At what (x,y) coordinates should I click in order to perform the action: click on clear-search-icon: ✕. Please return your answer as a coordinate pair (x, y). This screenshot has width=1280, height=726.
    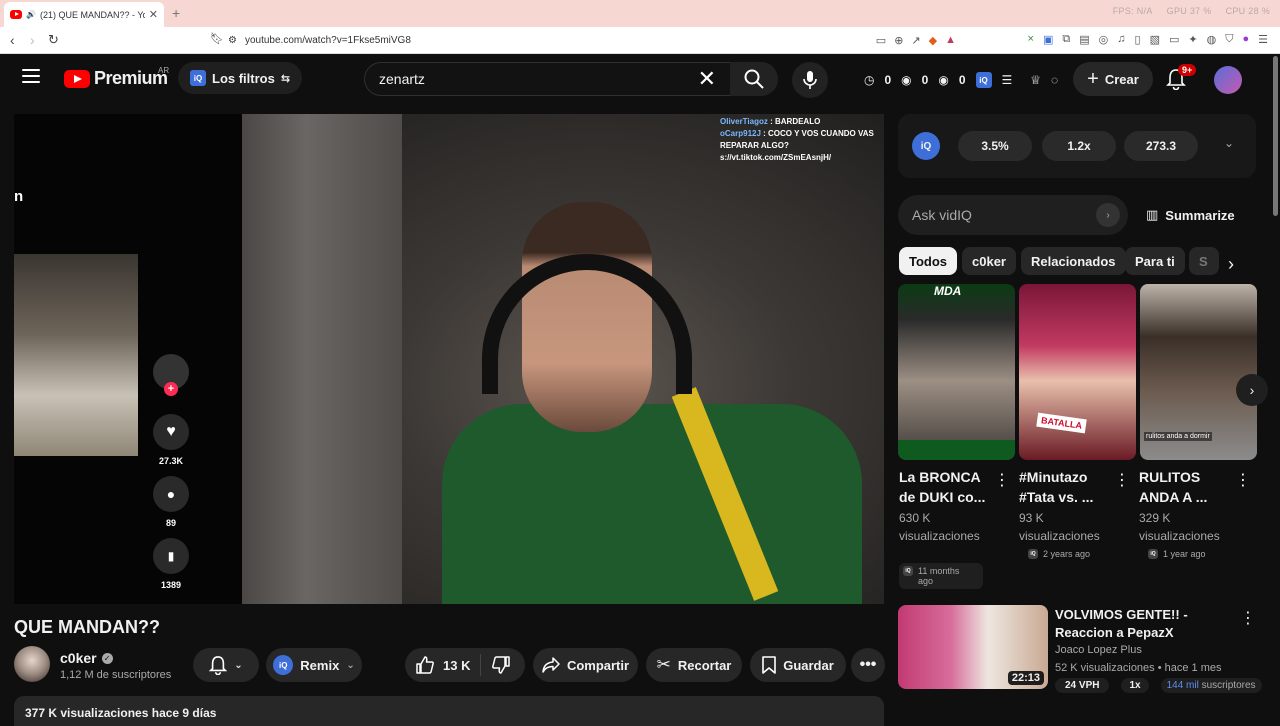
    Looking at the image, I should click on (707, 79).